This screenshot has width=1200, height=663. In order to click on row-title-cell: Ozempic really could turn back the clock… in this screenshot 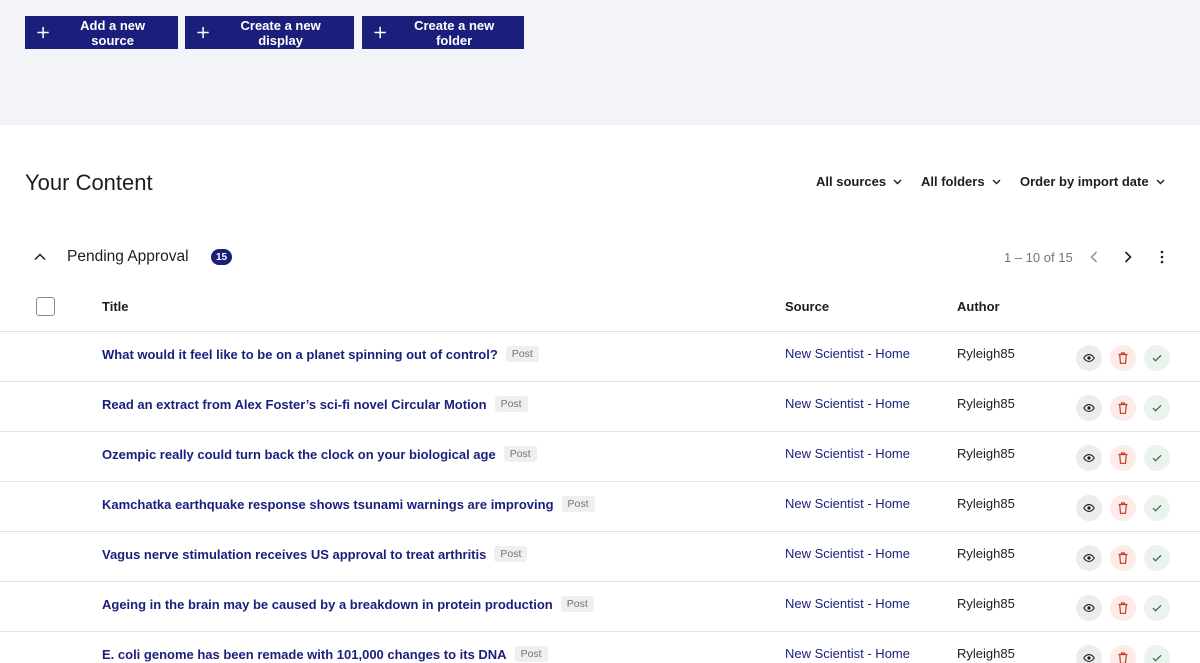, I will do `click(319, 454)`.